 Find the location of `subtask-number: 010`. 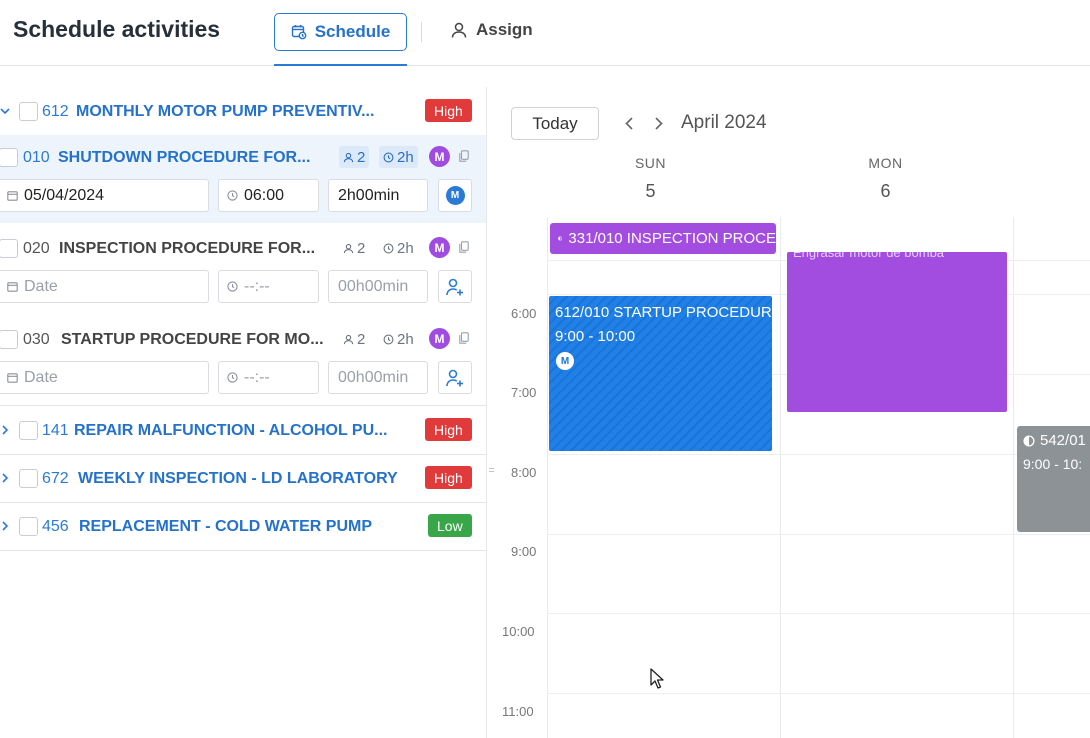

subtask-number: 010 is located at coordinates (36, 157).